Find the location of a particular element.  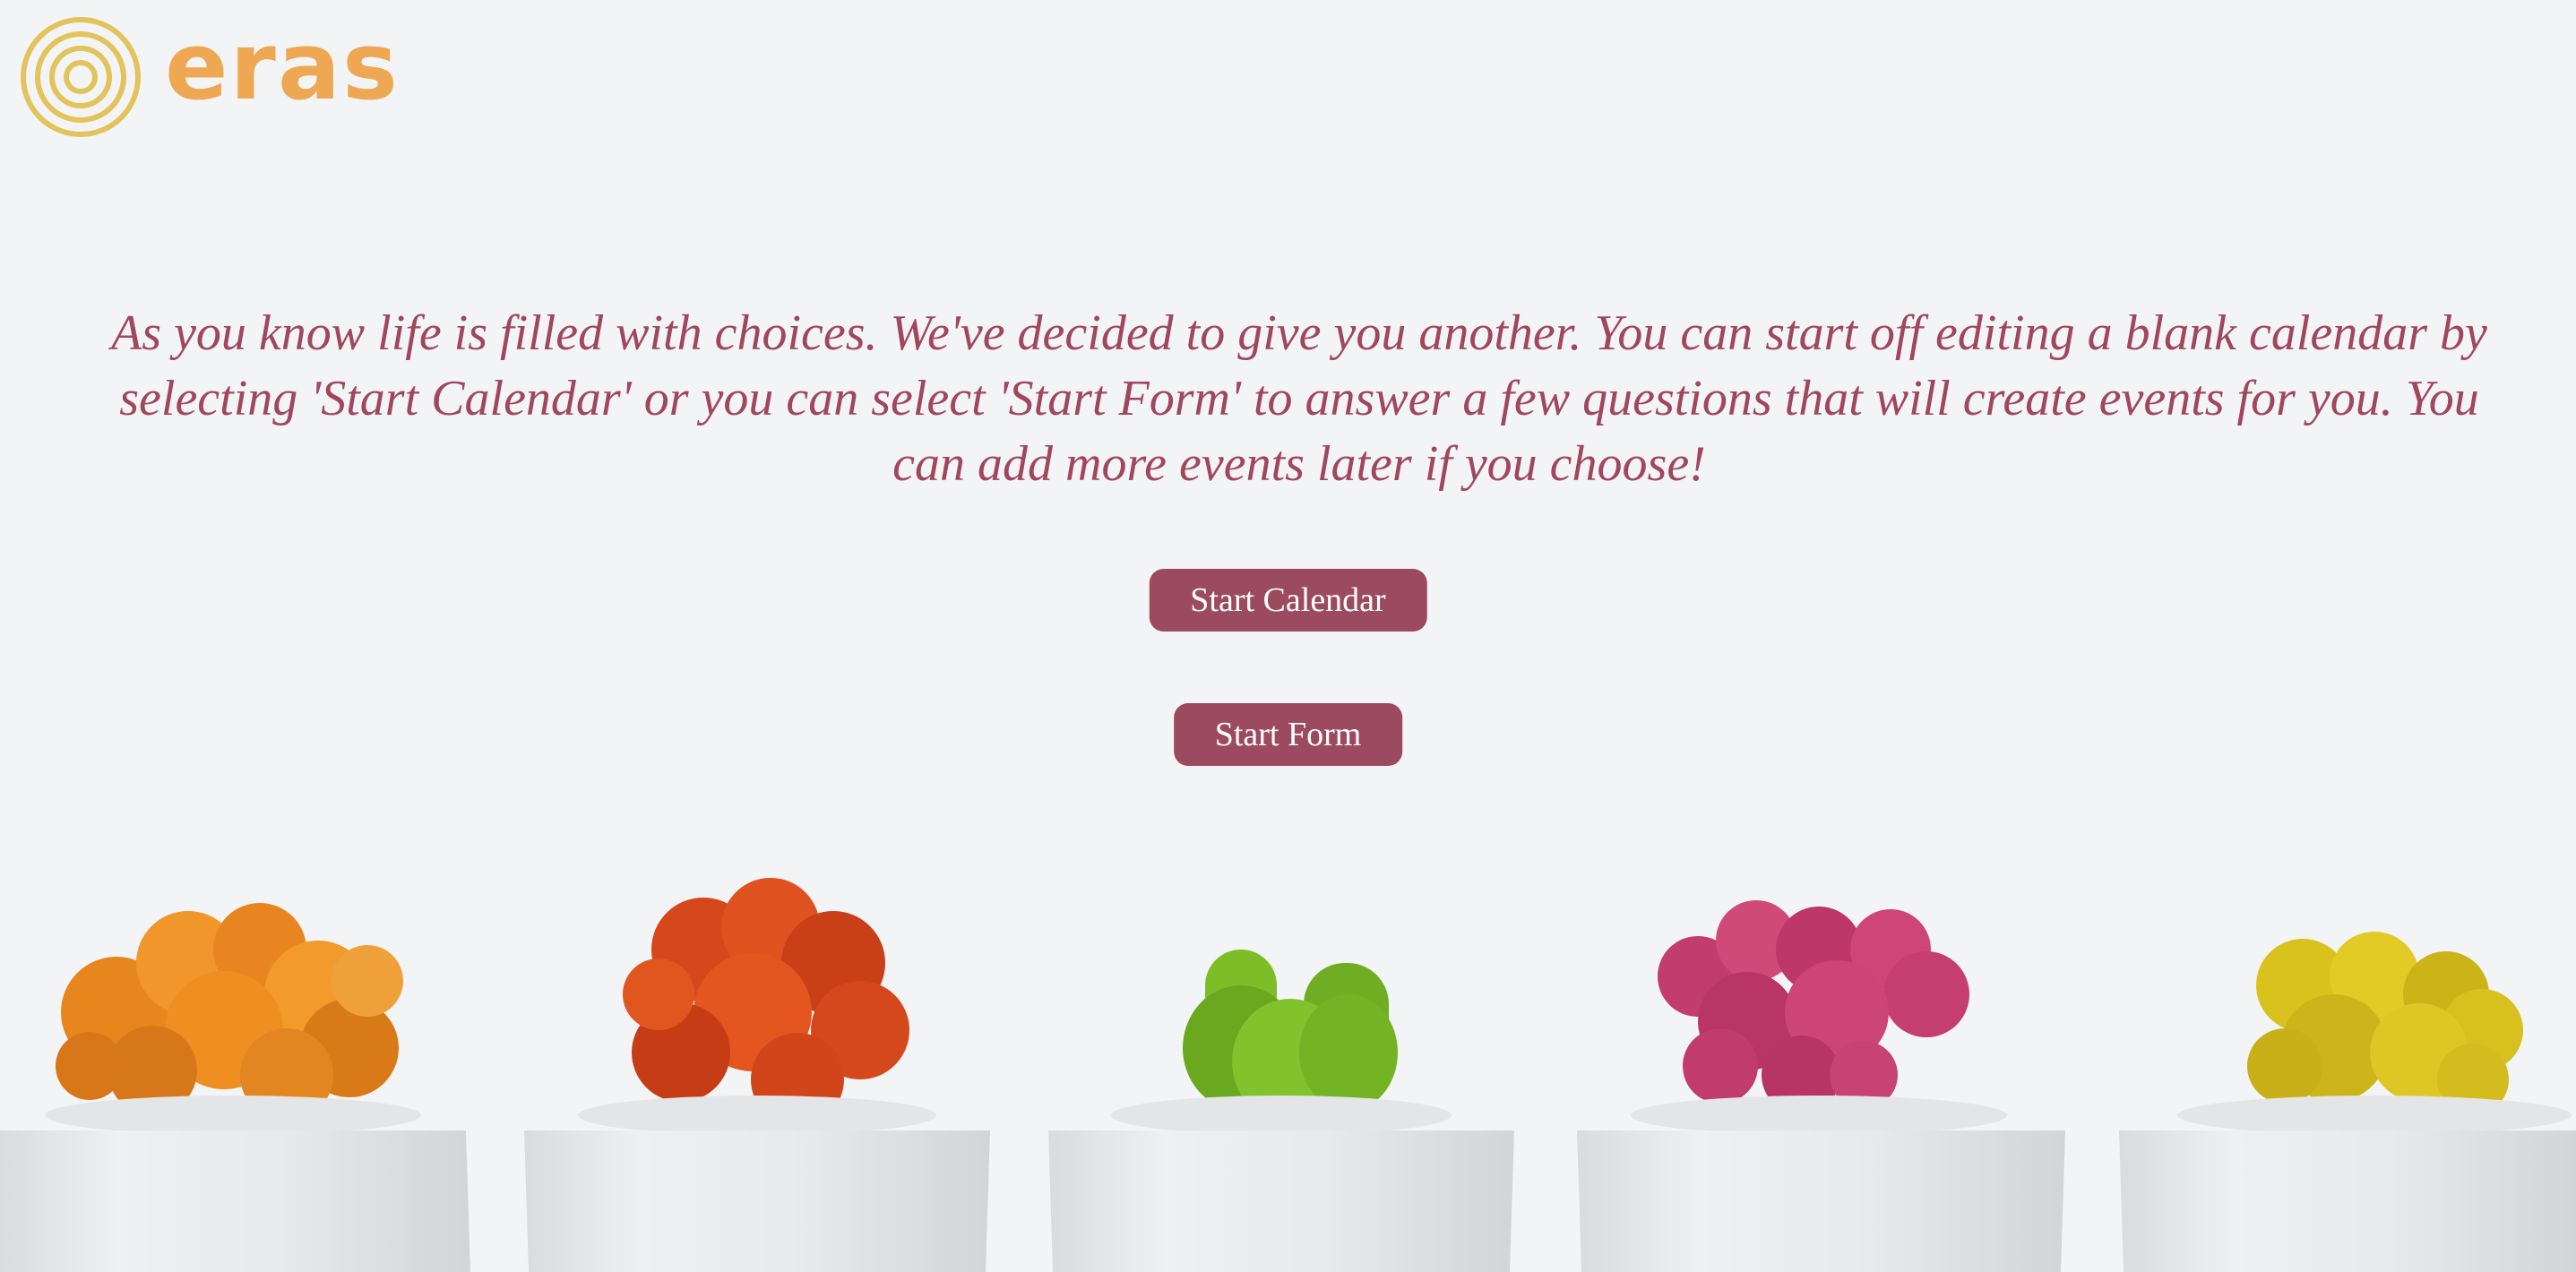

brand-logo: eras is located at coordinates (210, 77).